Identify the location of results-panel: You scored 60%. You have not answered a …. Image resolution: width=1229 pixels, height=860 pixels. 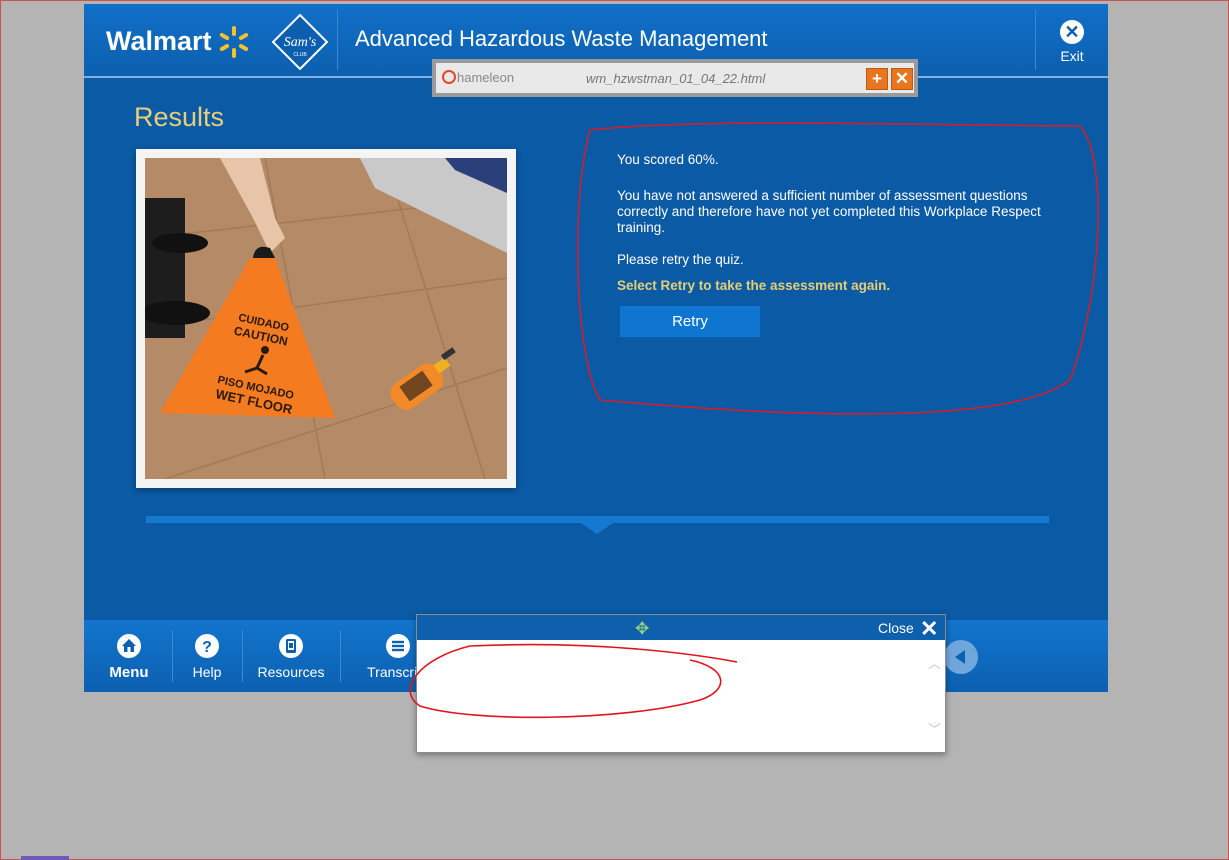
(837, 223).